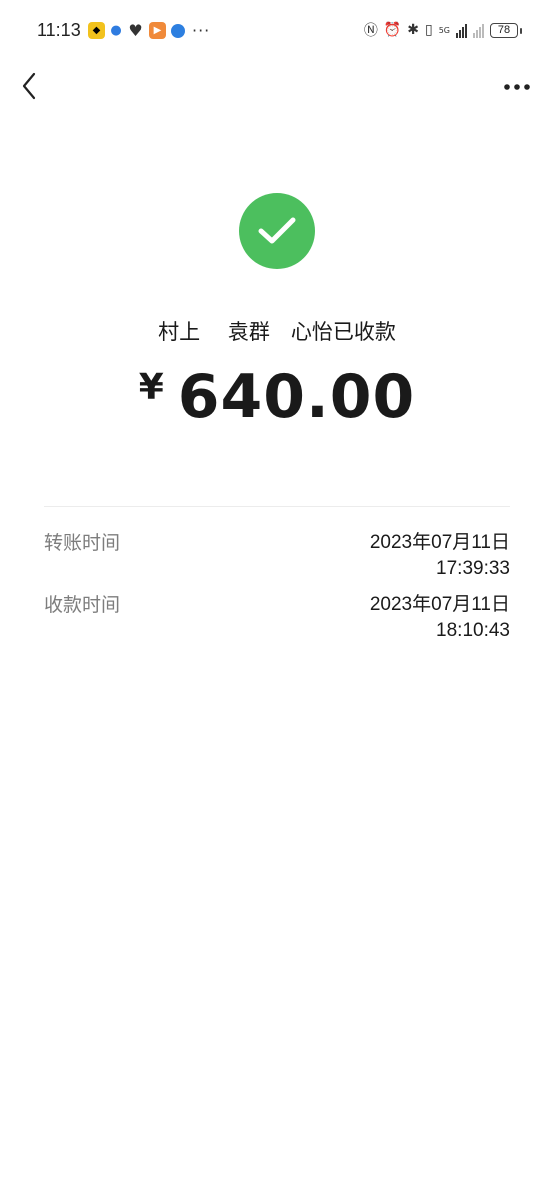  I want to click on success-check-icon, so click(277, 231).